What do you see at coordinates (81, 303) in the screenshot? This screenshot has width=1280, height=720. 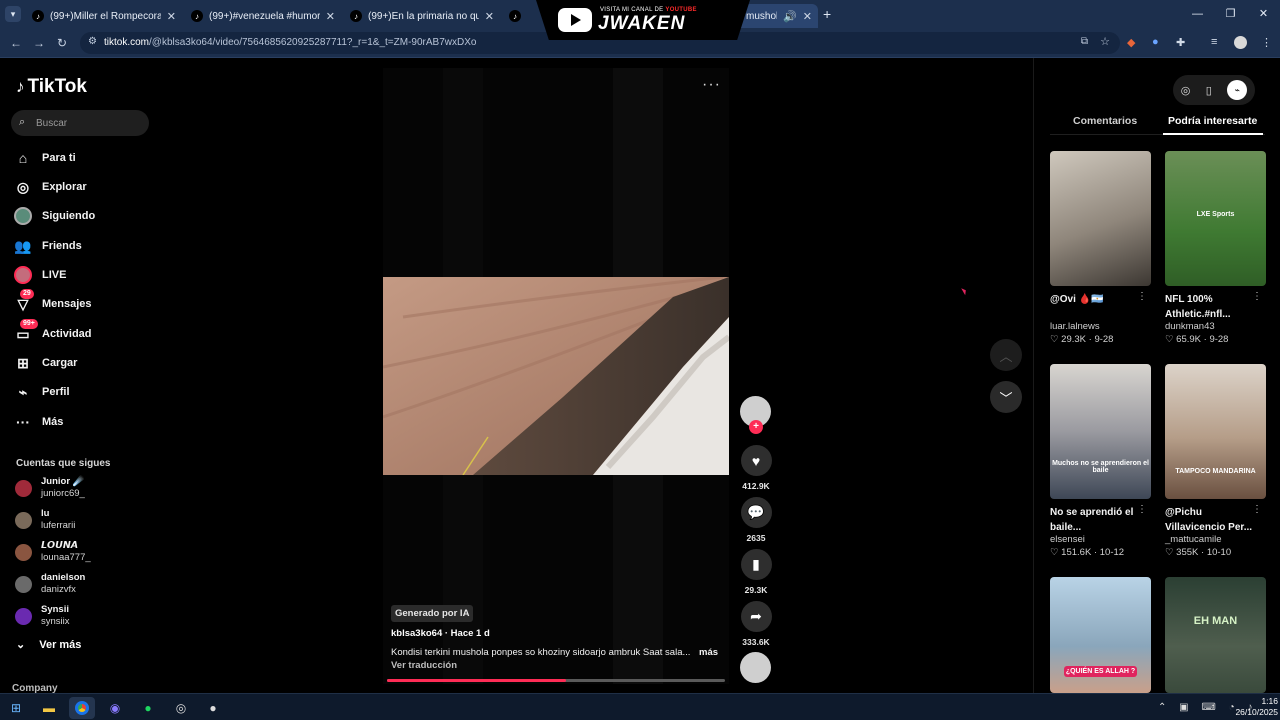 I see `nav-mensajes: ▽ 29 Mensajes` at bounding box center [81, 303].